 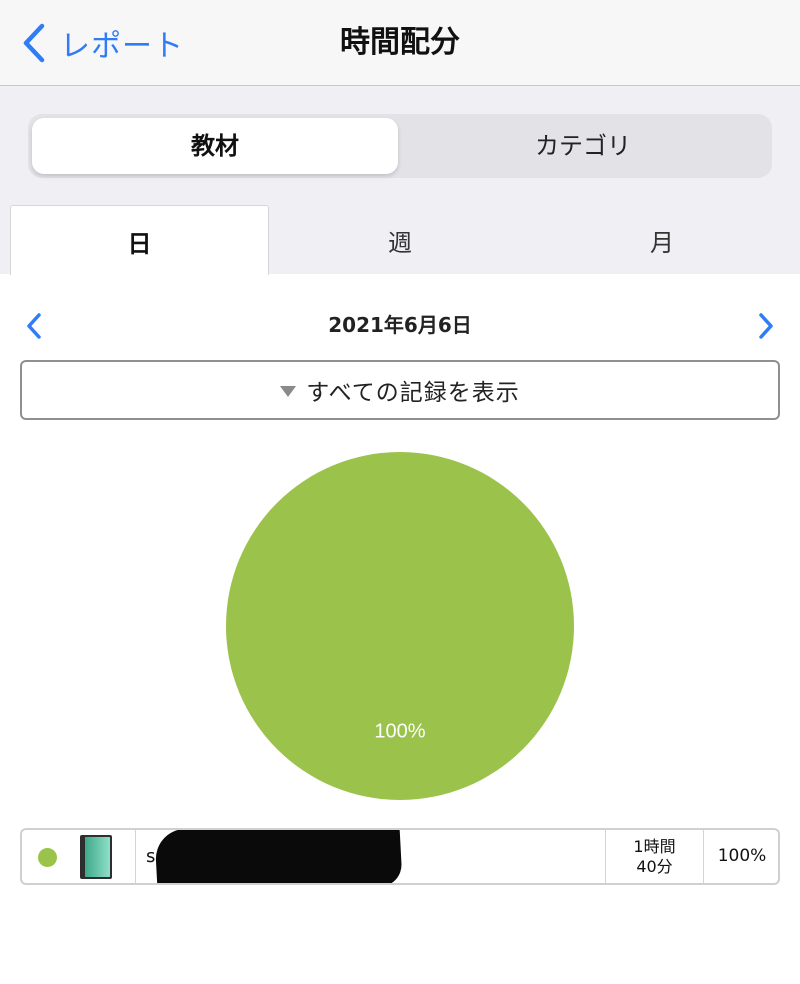 I want to click on legend-time-minutes: 40分, so click(x=654, y=866).